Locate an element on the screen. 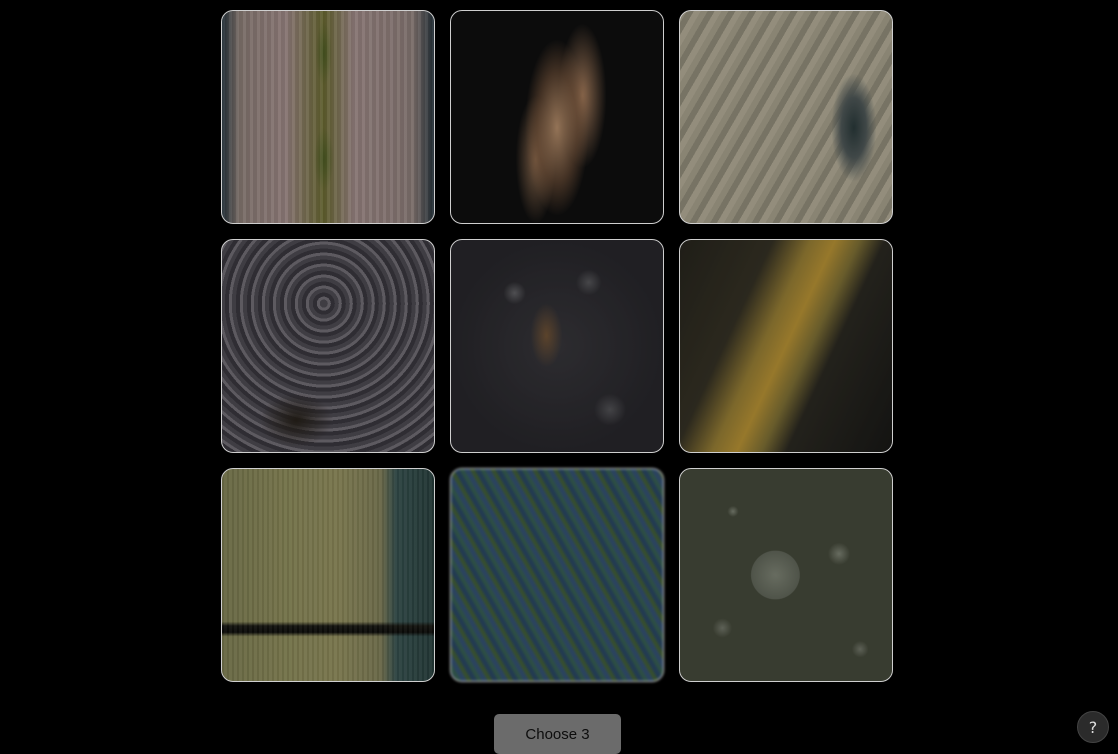  question-mark-icon: ? is located at coordinates (1093, 727).